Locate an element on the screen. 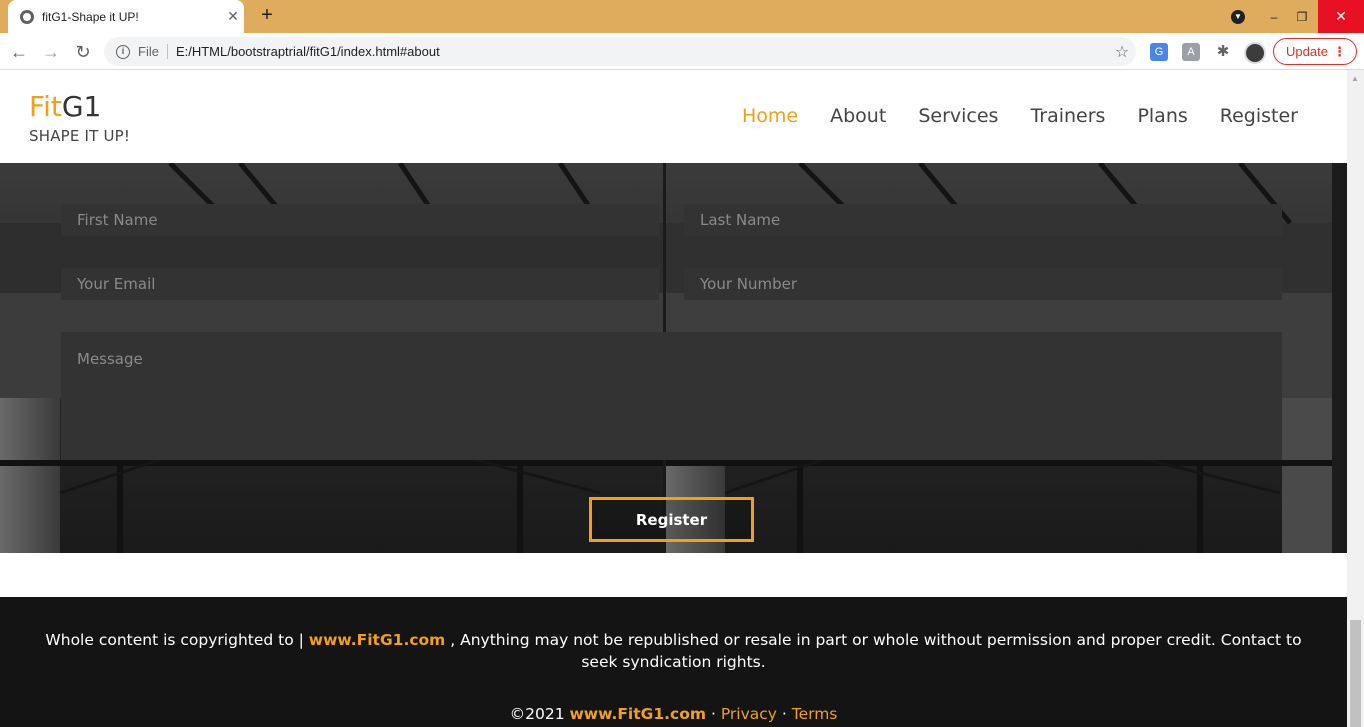 This screenshot has width=1364, height=727. update-label: Update is located at coordinates (1307, 51).